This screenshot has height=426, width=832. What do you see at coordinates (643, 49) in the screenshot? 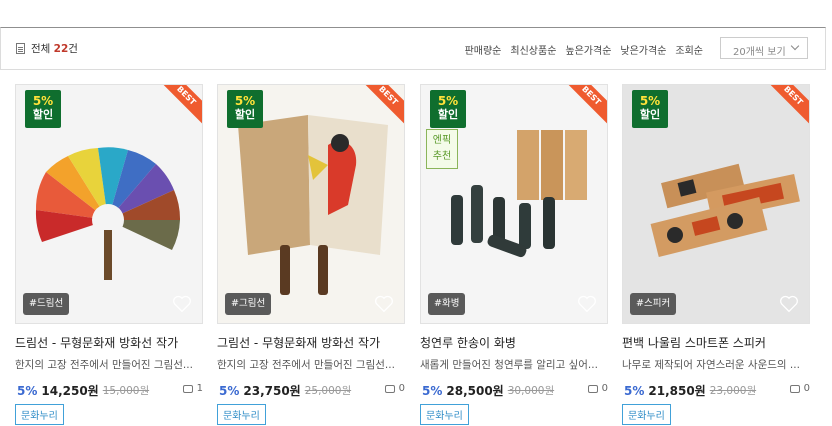
I see `sort-price-low: 낮은가격순` at bounding box center [643, 49].